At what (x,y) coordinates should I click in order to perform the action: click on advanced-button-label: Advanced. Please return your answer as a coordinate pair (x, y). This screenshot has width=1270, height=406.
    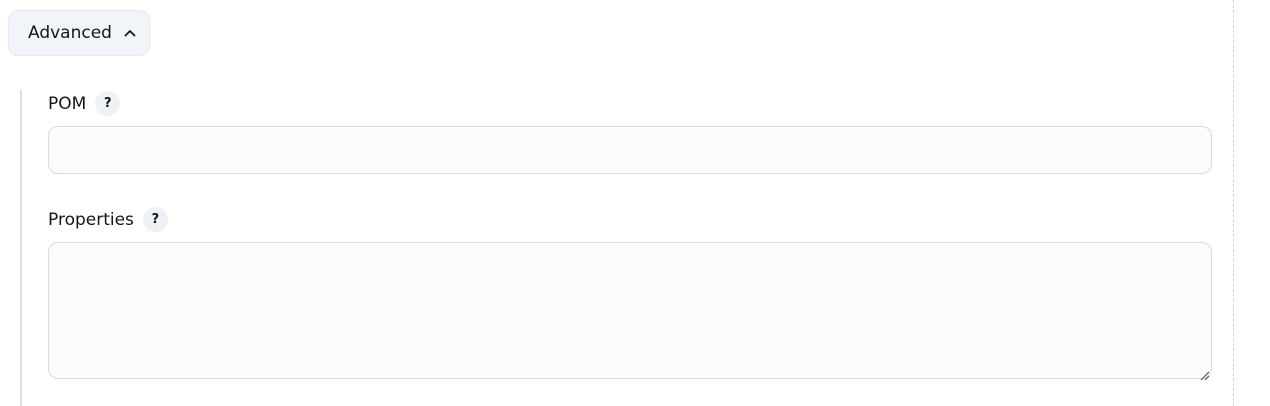
    Looking at the image, I should click on (70, 33).